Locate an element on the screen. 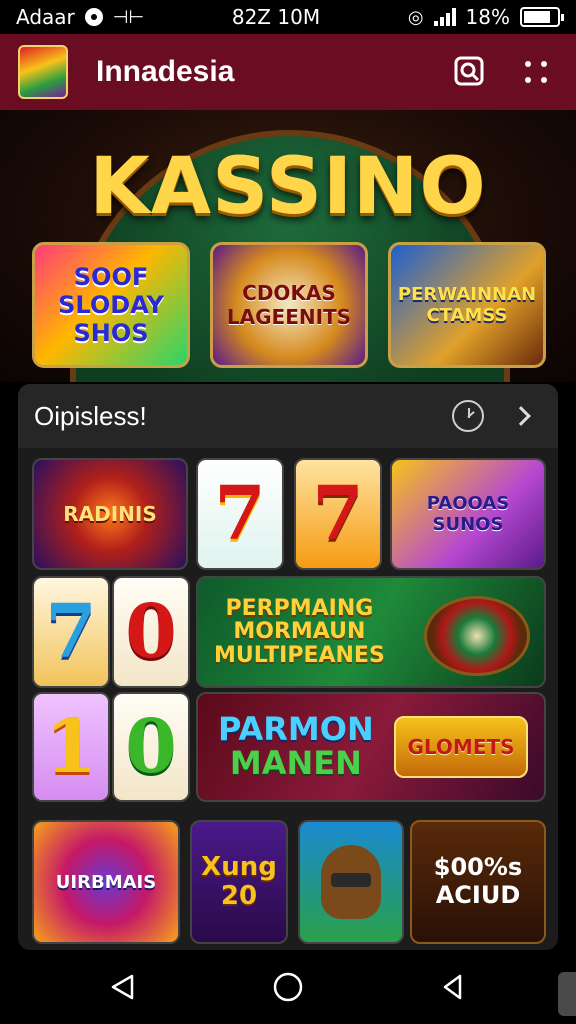 The image size is (576, 1024). game-tile-seven-a: 7 is located at coordinates (240, 514).